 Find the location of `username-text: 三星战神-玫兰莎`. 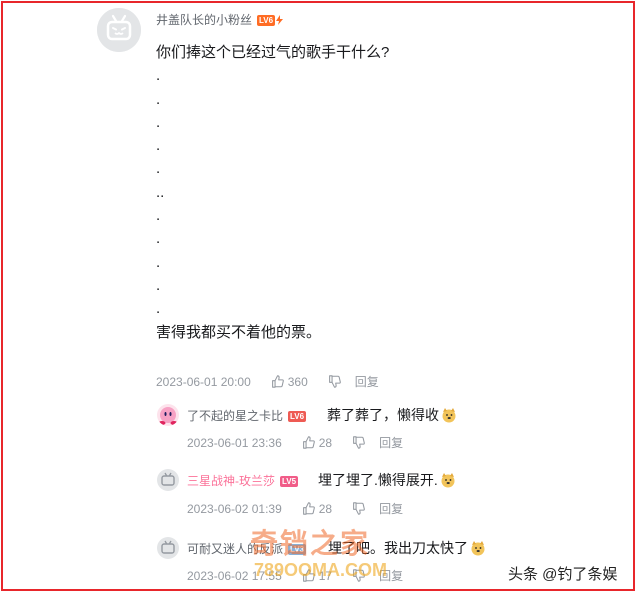

username-text: 三星战神-玫兰莎 is located at coordinates (231, 481).